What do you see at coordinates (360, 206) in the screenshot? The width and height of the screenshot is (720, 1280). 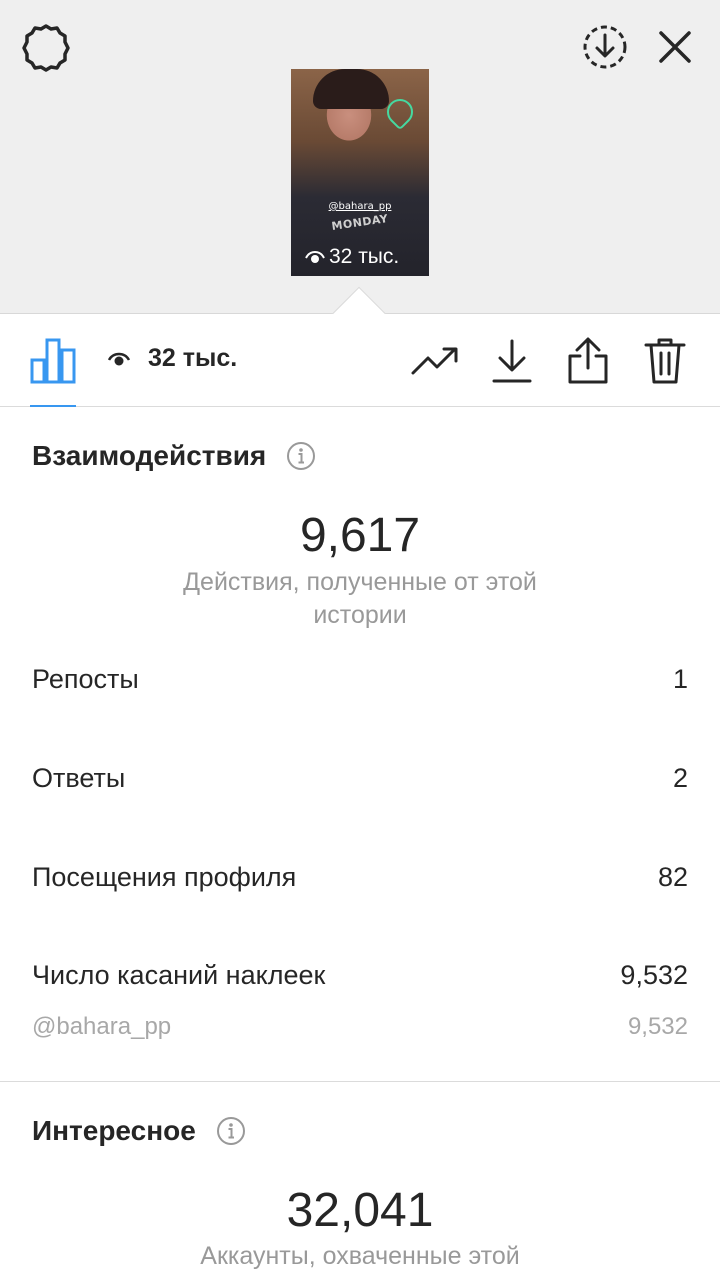 I see `story-mention-sticker: @bahara_pp` at bounding box center [360, 206].